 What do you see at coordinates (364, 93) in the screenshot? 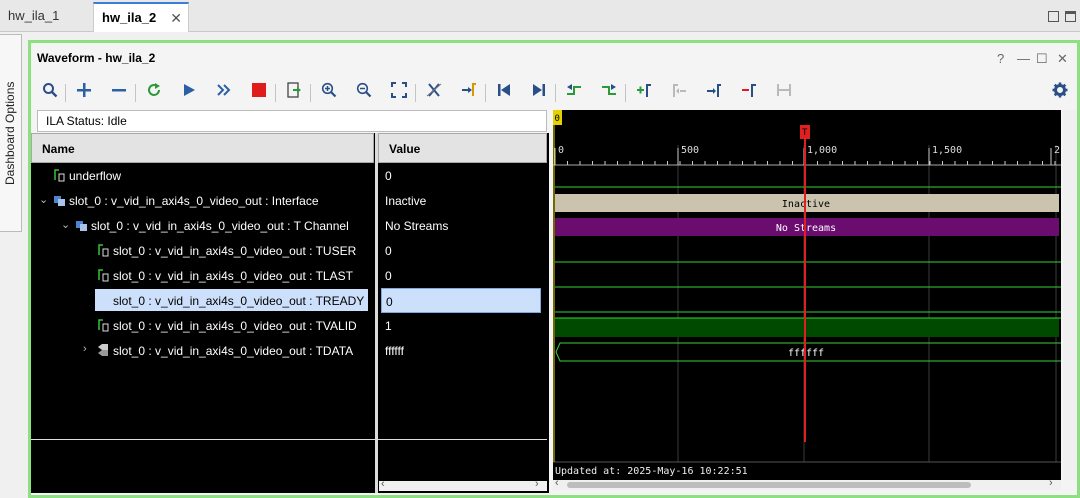
I see `zoom-out-icon` at bounding box center [364, 93].